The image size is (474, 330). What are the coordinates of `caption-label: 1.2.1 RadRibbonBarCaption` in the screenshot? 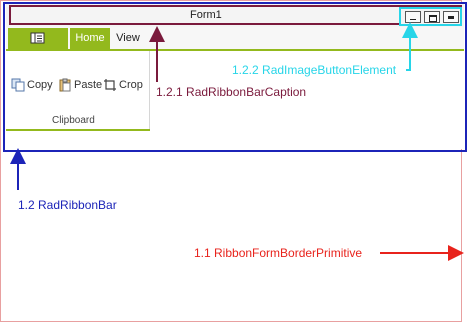 It's located at (231, 92).